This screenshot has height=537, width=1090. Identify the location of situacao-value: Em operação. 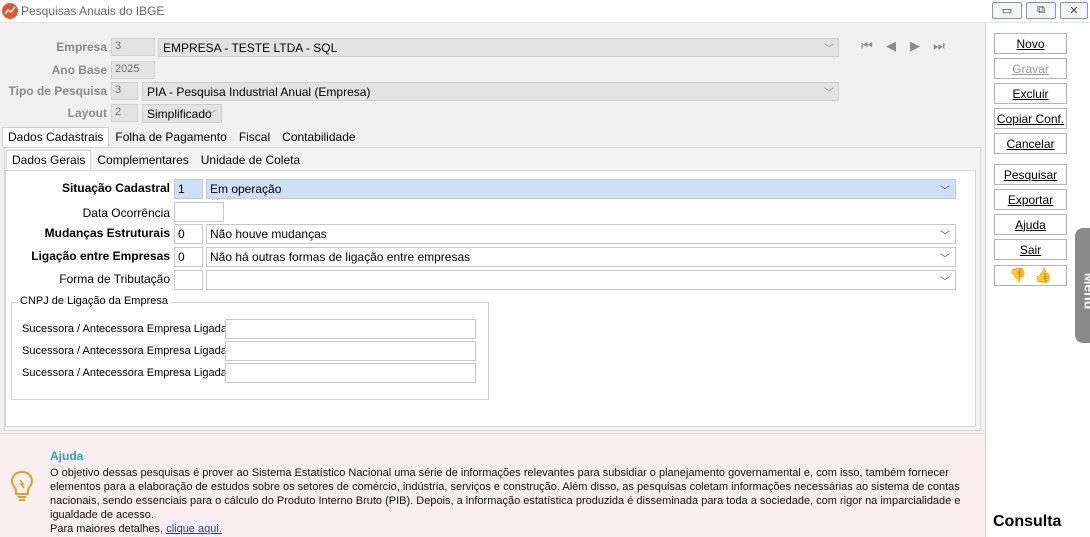
(246, 189).